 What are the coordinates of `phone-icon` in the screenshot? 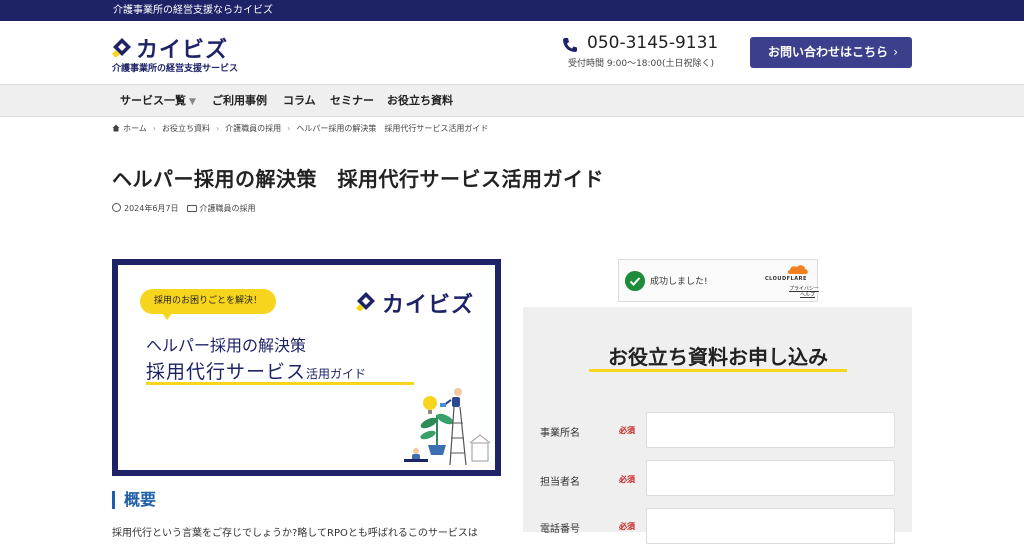 It's located at (570, 45).